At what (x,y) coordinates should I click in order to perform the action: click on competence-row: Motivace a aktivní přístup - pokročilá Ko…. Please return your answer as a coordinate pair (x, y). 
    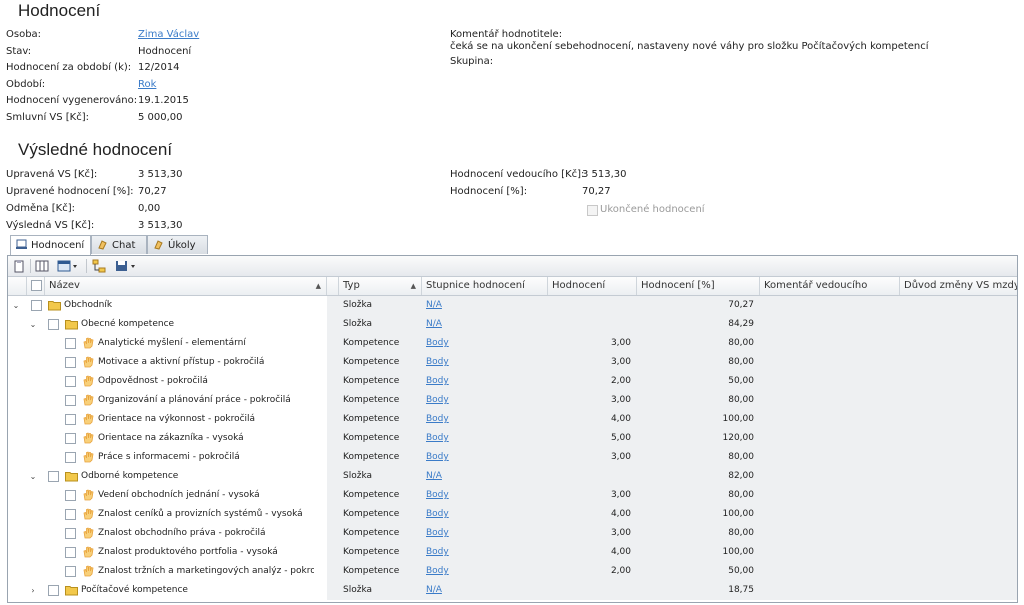
    Looking at the image, I should click on (512, 362).